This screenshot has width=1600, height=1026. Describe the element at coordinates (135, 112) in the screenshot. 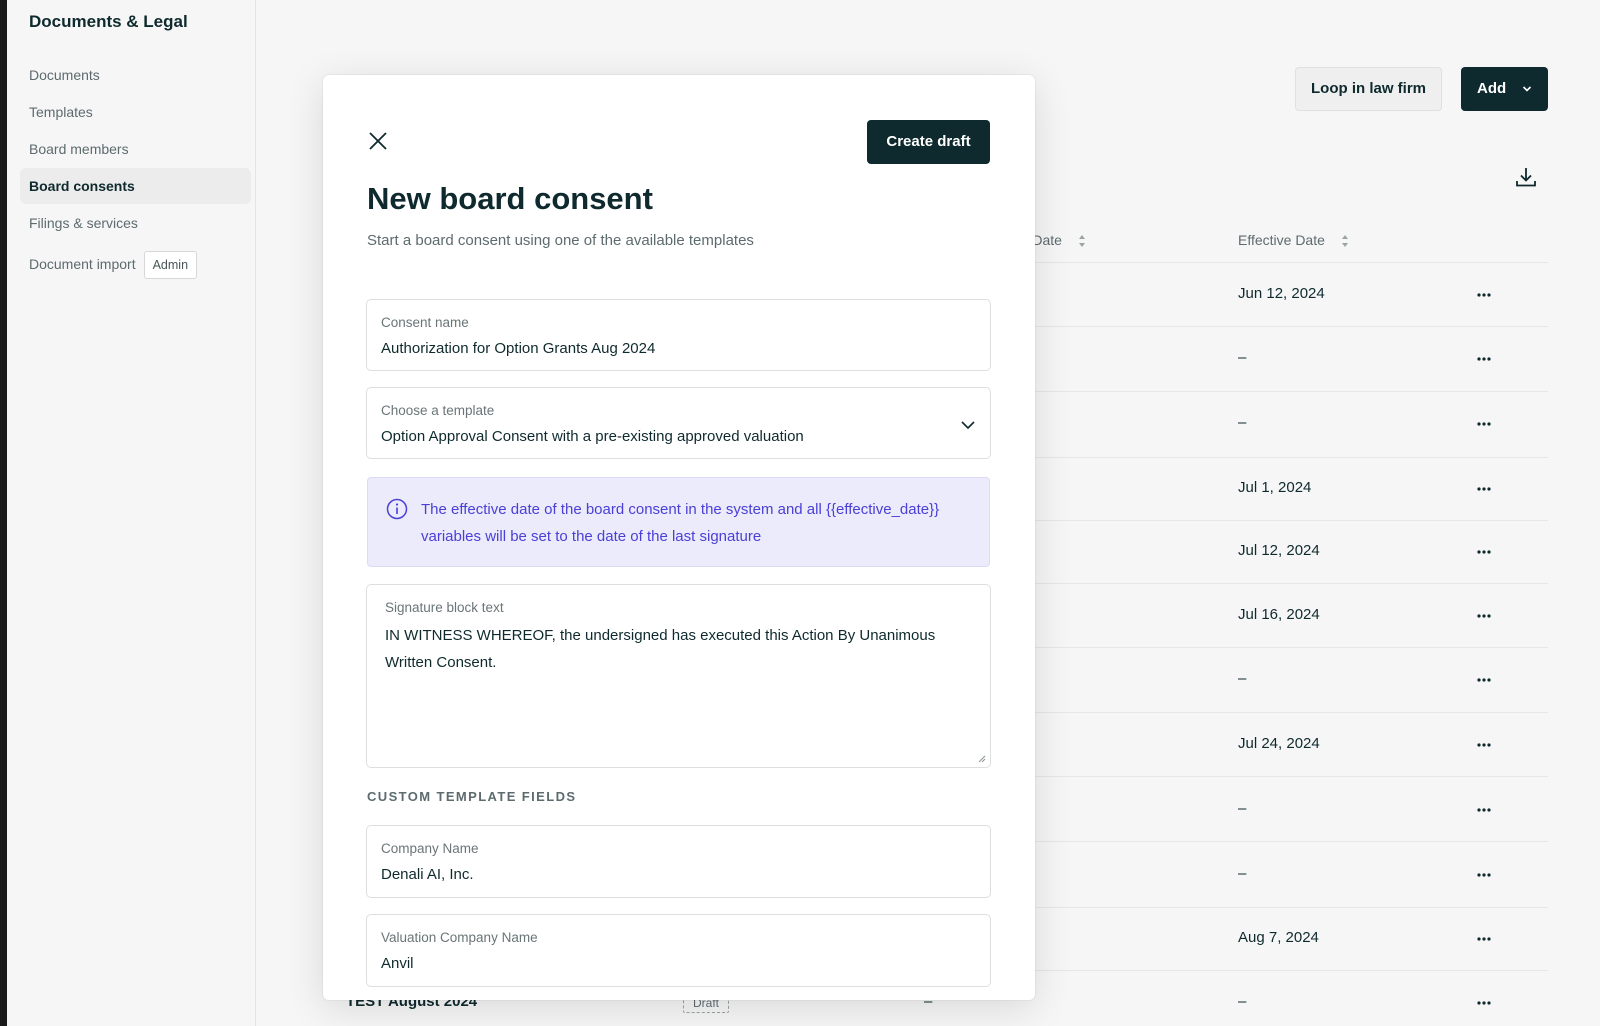

I see `sidebar-item-templates: Templates` at that location.